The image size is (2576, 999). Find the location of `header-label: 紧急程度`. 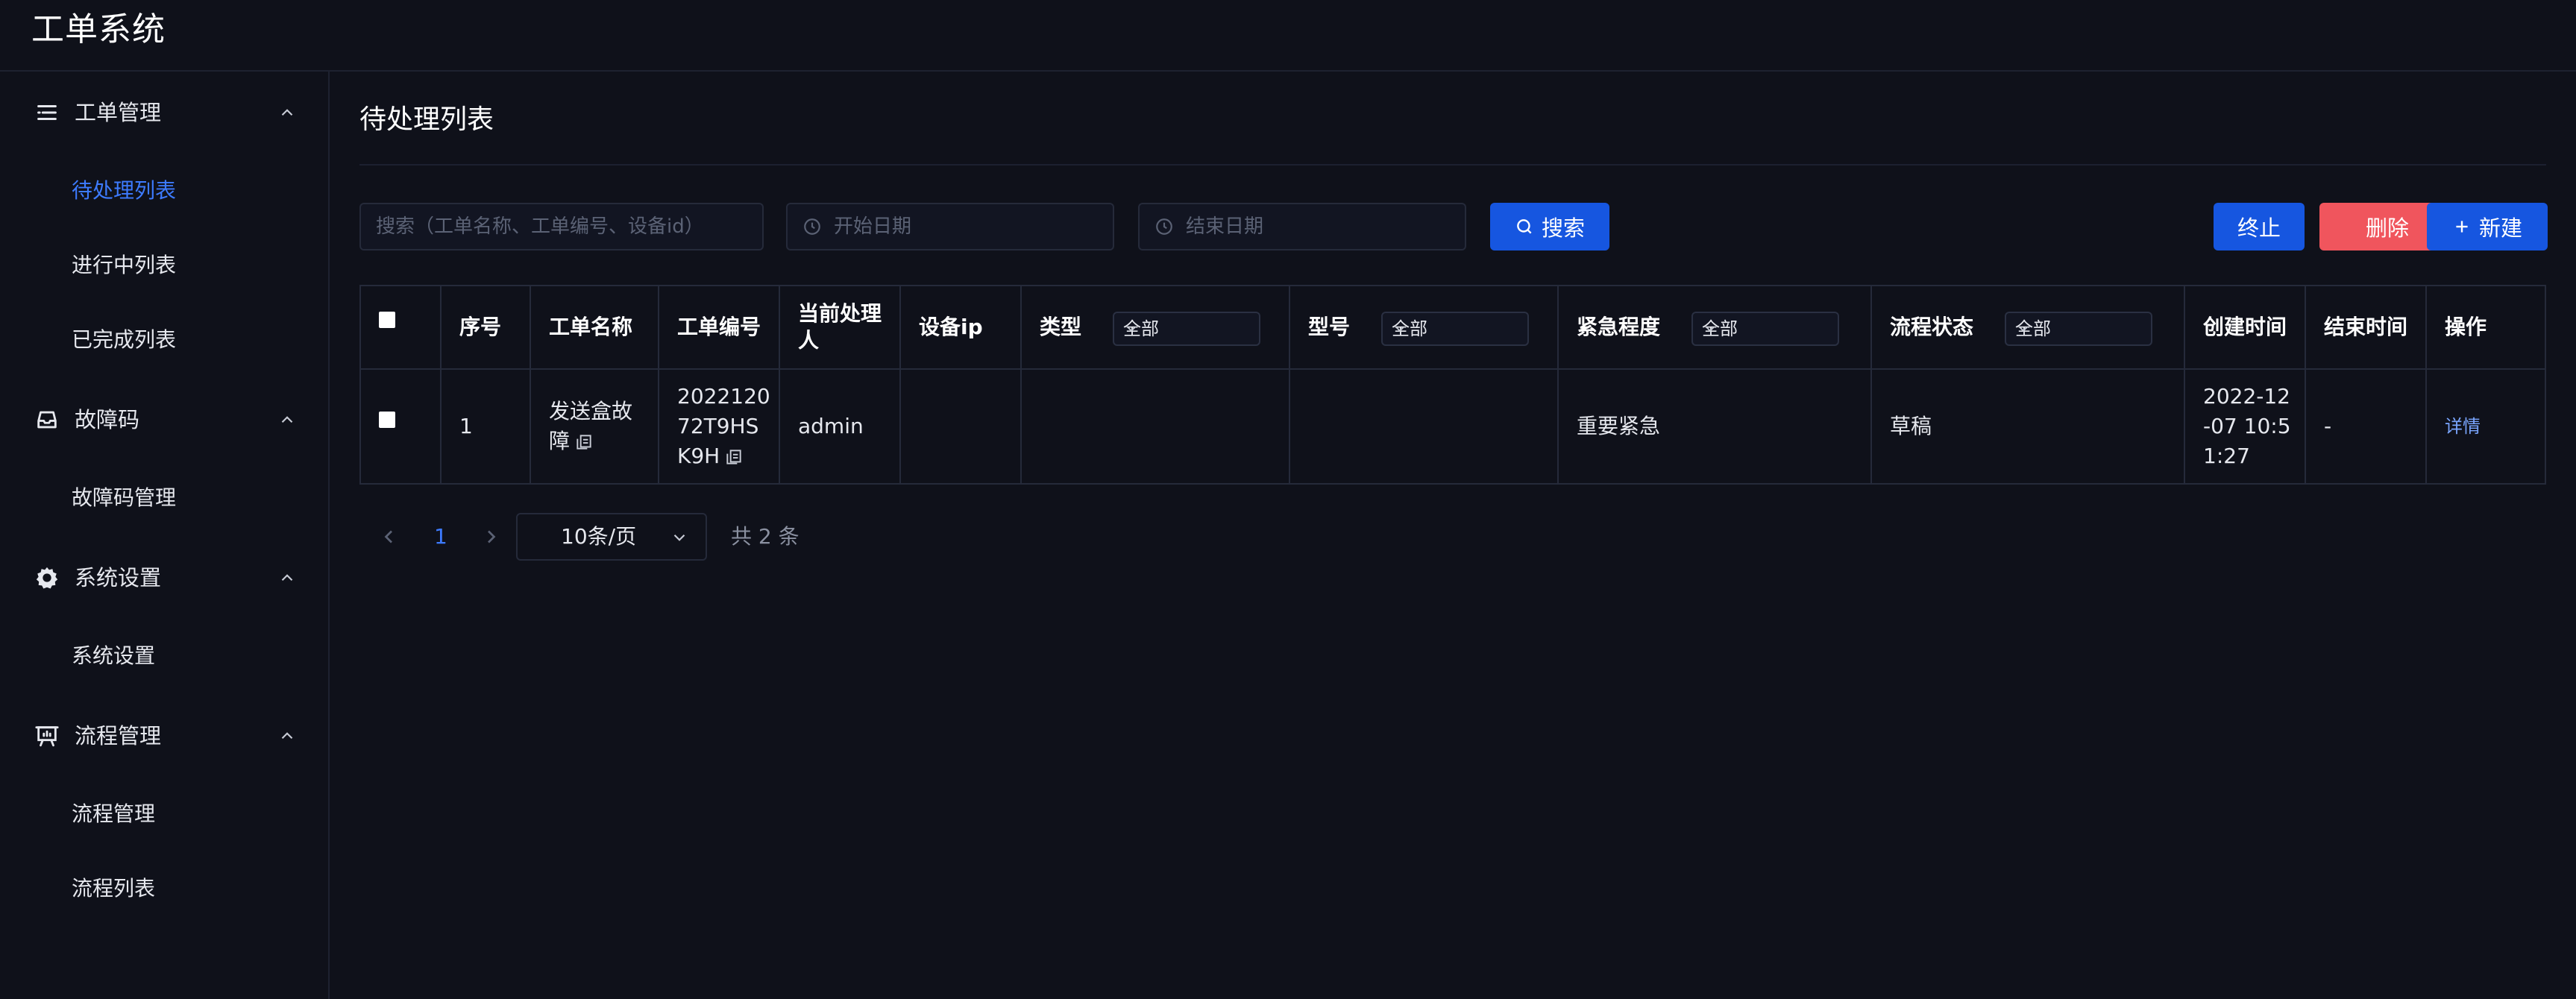

header-label: 紧急程度 is located at coordinates (1619, 327).